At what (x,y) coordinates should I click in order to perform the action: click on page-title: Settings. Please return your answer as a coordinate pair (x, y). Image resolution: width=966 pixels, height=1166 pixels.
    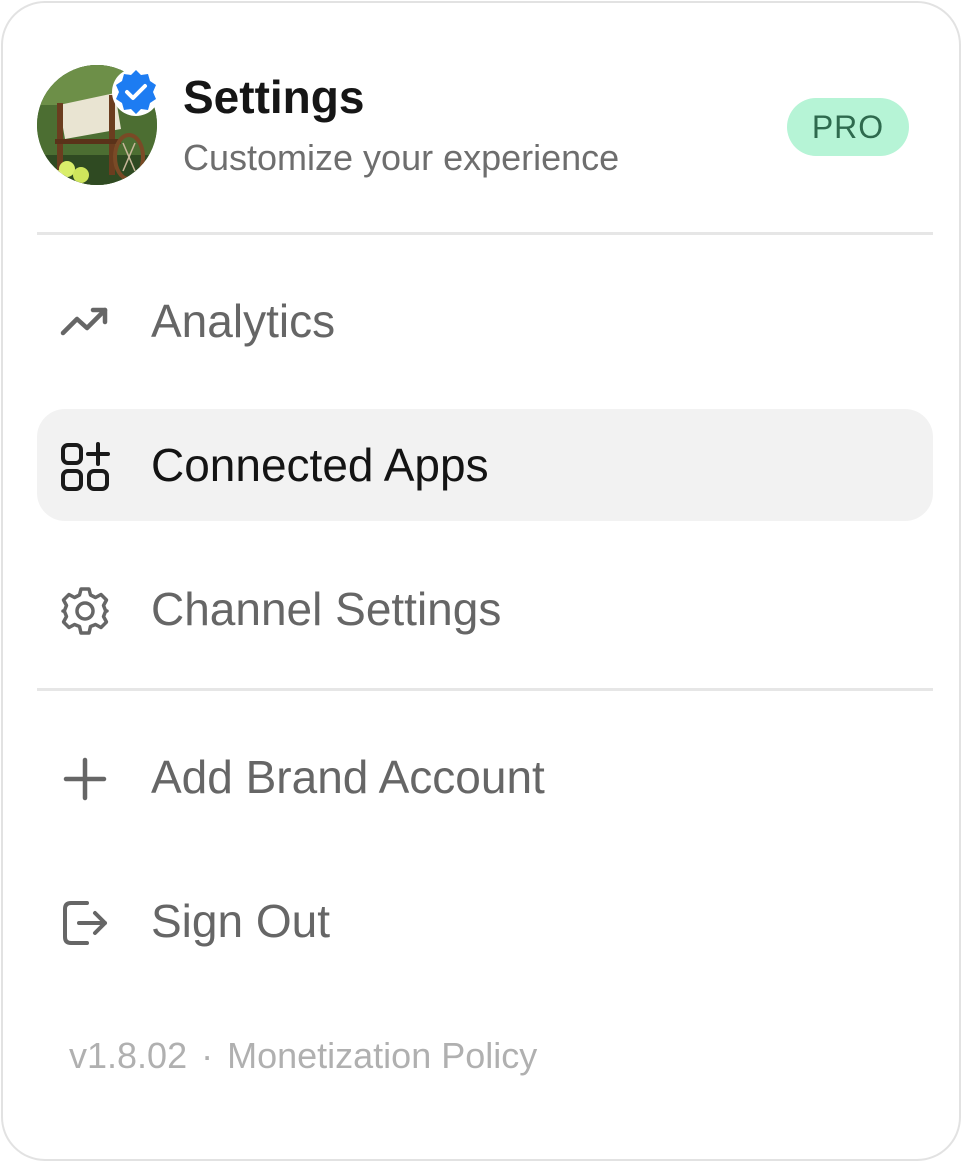
    Looking at the image, I should click on (274, 97).